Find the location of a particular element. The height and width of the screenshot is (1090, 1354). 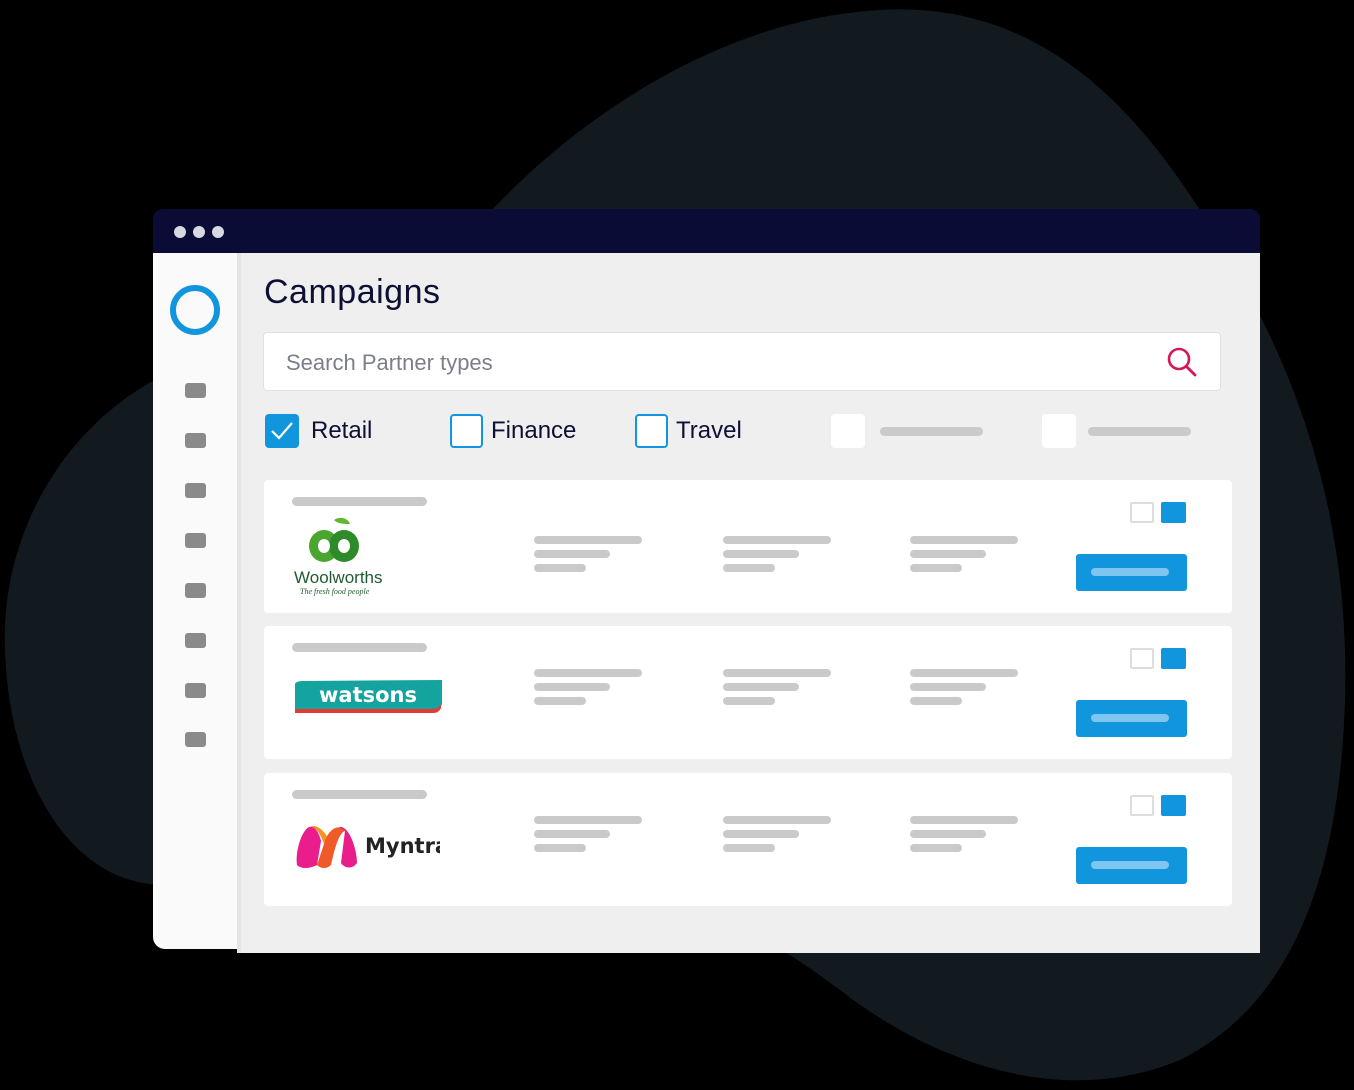

myntra-logo: Myntra is located at coordinates (368, 846).